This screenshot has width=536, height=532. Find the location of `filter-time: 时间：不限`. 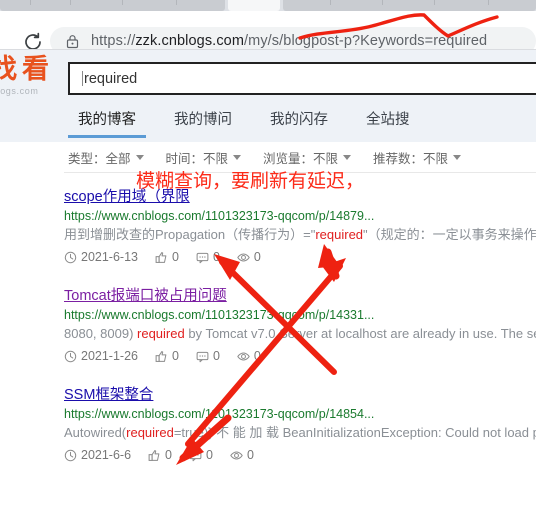

filter-time: 时间：不限 is located at coordinates (204, 157).